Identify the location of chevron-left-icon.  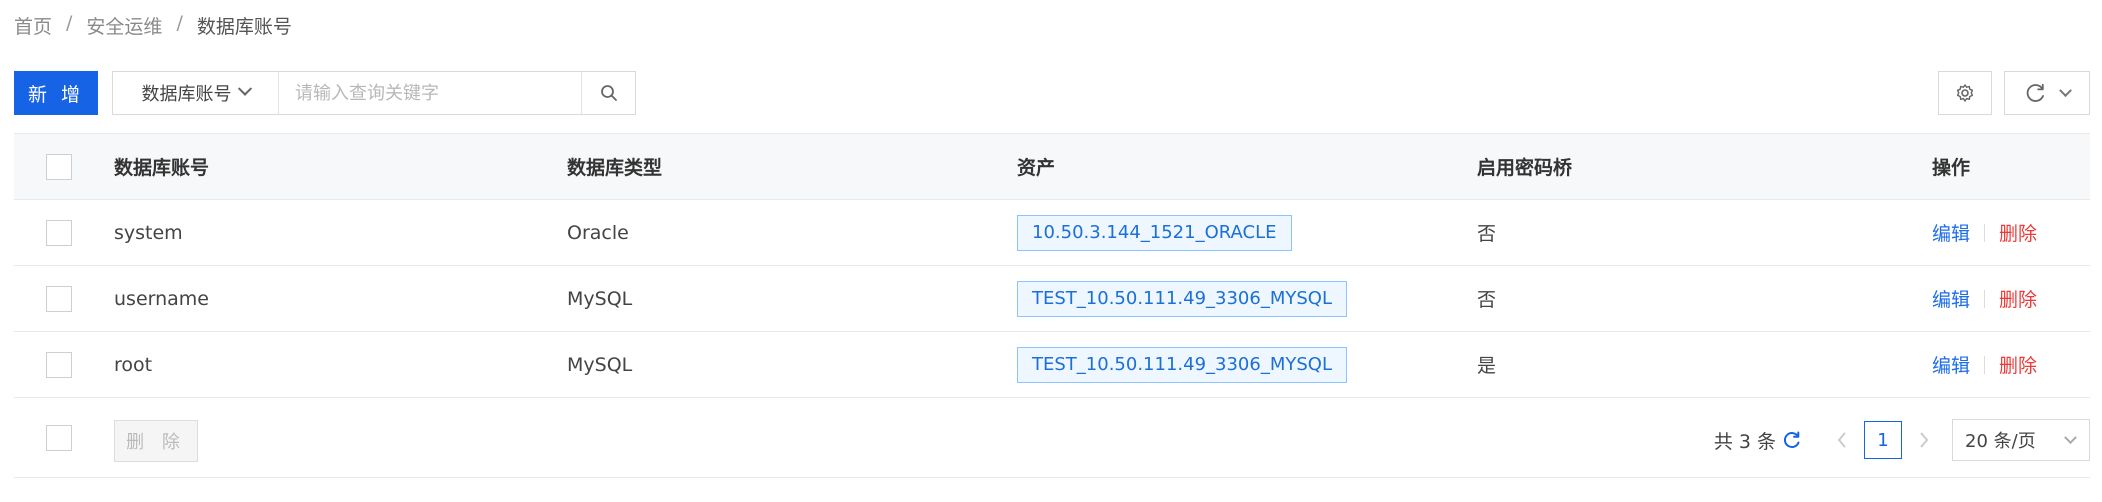
(1841, 440).